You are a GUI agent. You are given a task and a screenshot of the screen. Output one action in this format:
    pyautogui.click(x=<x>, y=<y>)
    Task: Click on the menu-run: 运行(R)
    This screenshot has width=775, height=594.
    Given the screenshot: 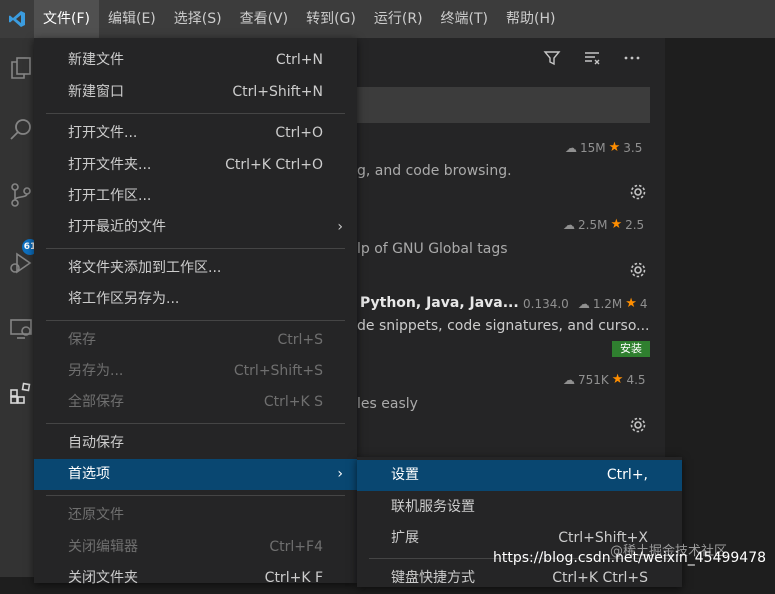 What is the action you would take?
    pyautogui.click(x=398, y=19)
    